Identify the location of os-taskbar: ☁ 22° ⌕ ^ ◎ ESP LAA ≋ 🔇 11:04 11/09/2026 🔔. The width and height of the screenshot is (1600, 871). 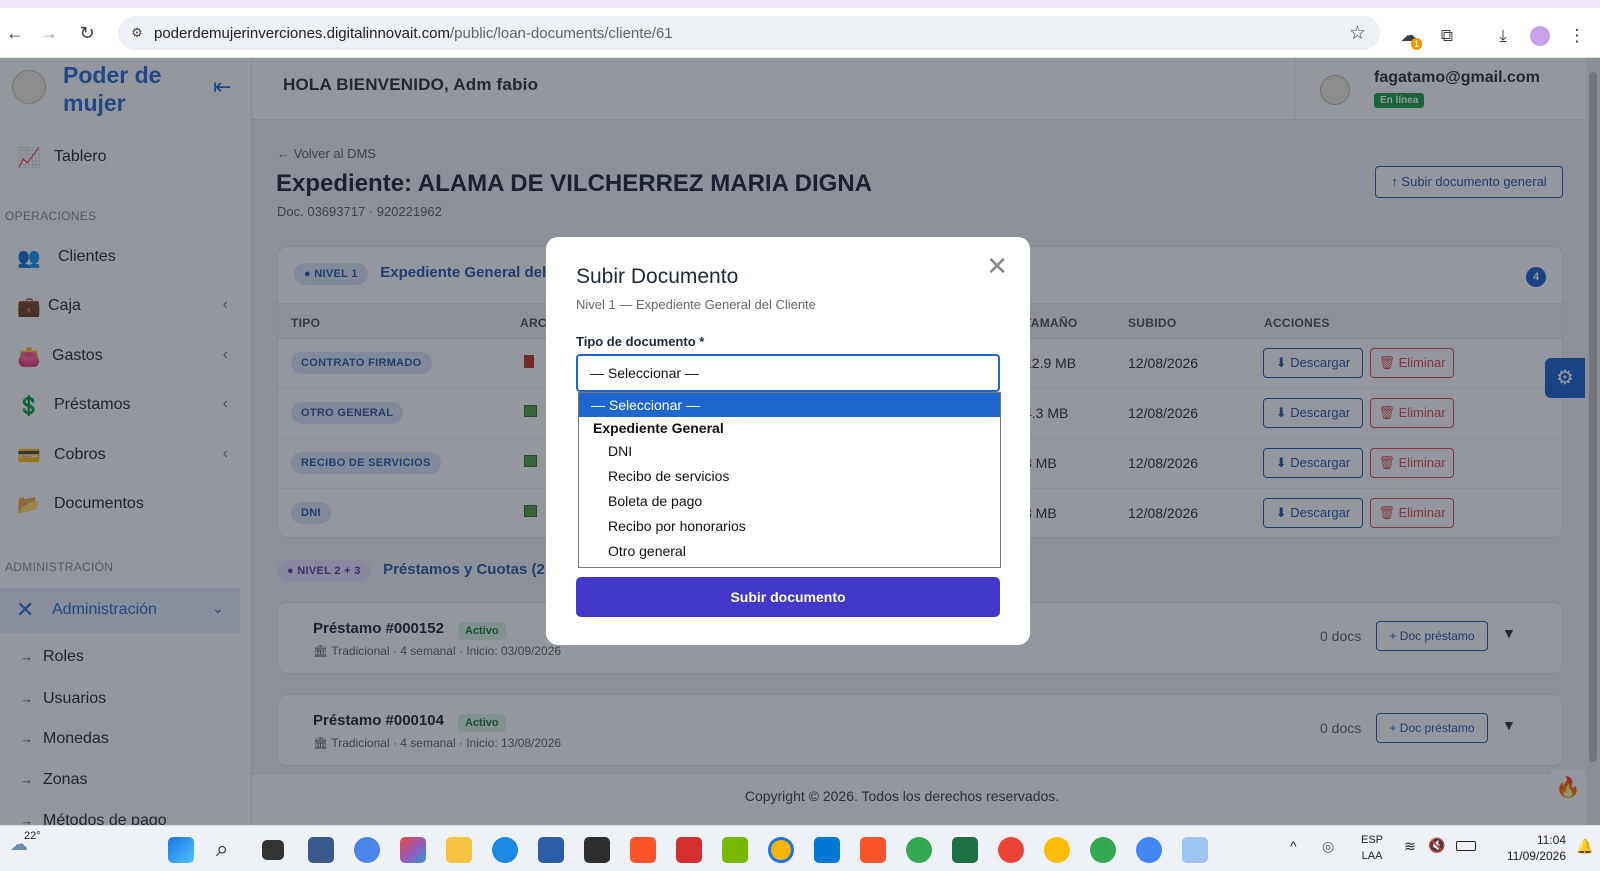
(800, 848).